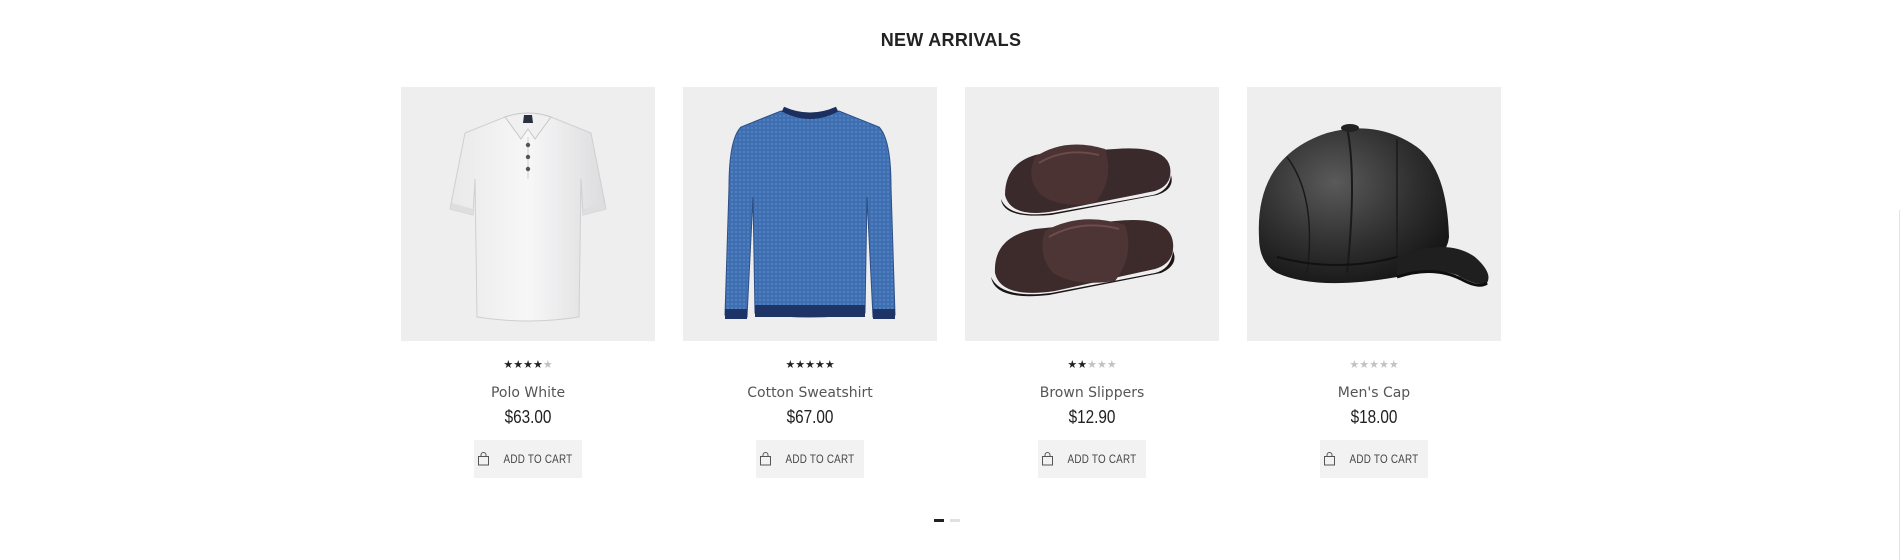 This screenshot has width=1902, height=560. I want to click on section-title: NEW ARRIVALS, so click(951, 40).